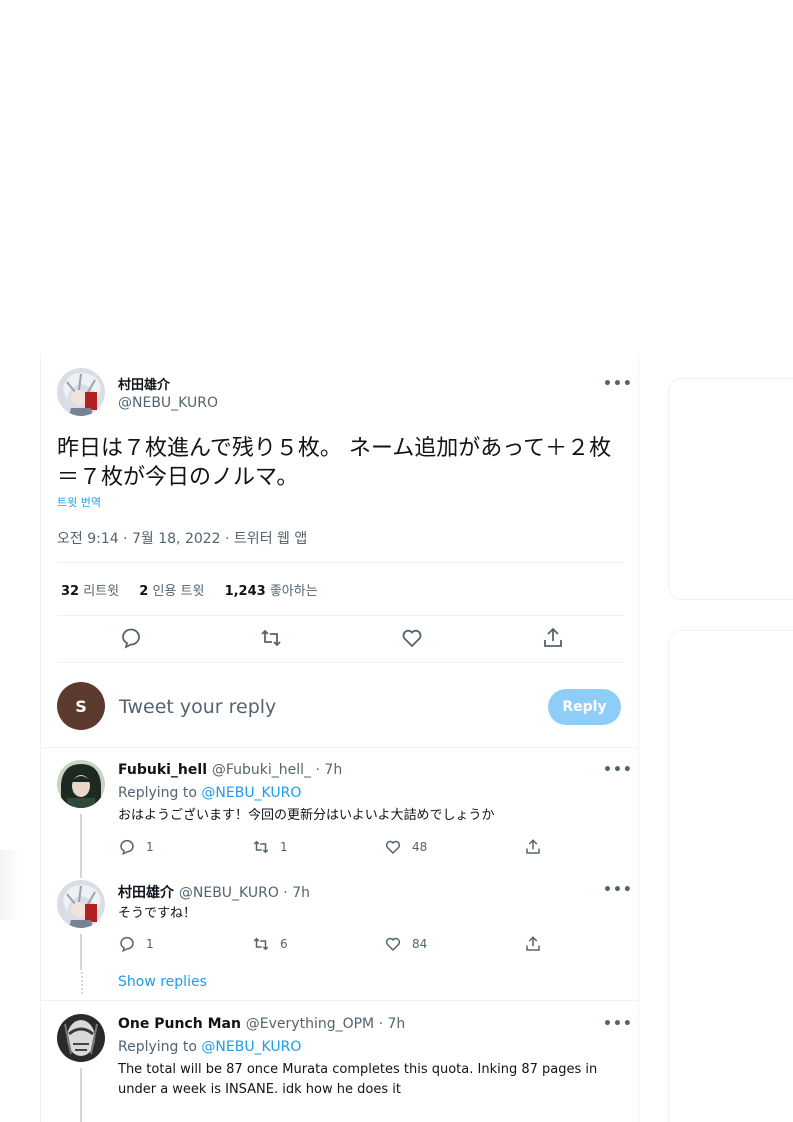 The width and height of the screenshot is (793, 1122). Describe the element at coordinates (144, 383) in the screenshot. I see `author-name: 村田雄介` at that location.